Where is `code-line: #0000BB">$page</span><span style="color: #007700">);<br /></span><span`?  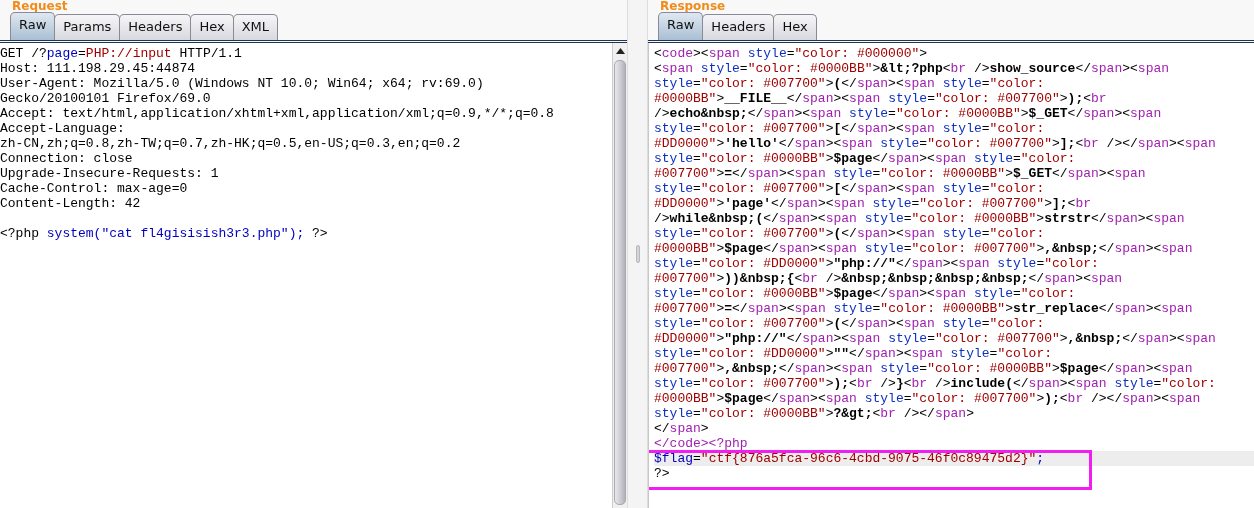 code-line: #0000BB">$page</span><span style="color: #007700">);<br /></span><span is located at coordinates (928, 398).